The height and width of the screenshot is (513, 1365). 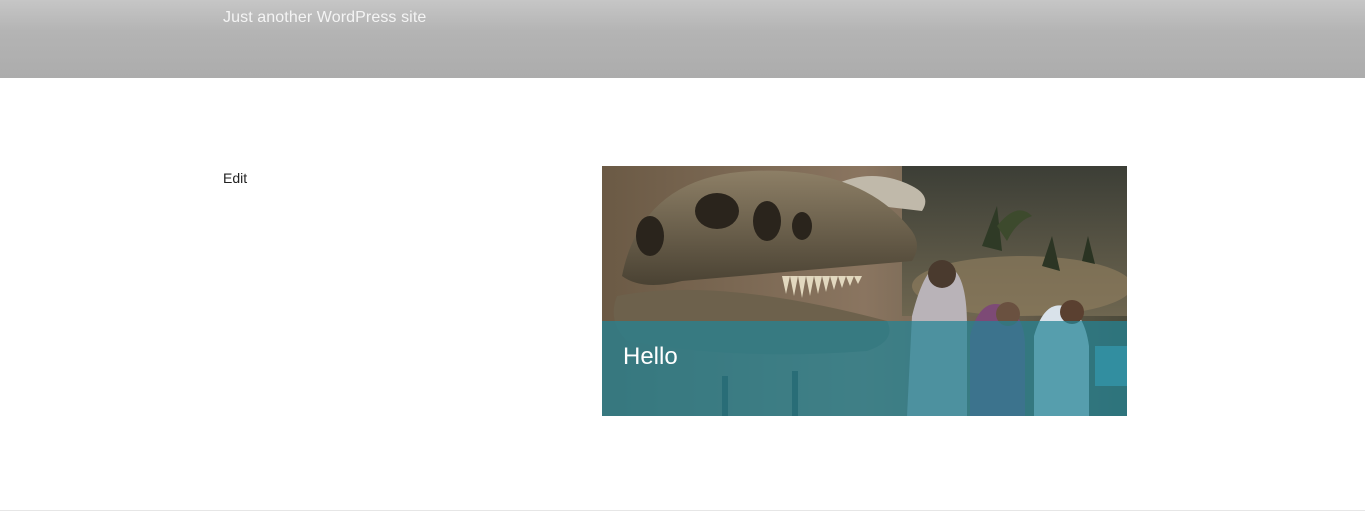 What do you see at coordinates (682, 510) in the screenshot?
I see `footer-divider` at bounding box center [682, 510].